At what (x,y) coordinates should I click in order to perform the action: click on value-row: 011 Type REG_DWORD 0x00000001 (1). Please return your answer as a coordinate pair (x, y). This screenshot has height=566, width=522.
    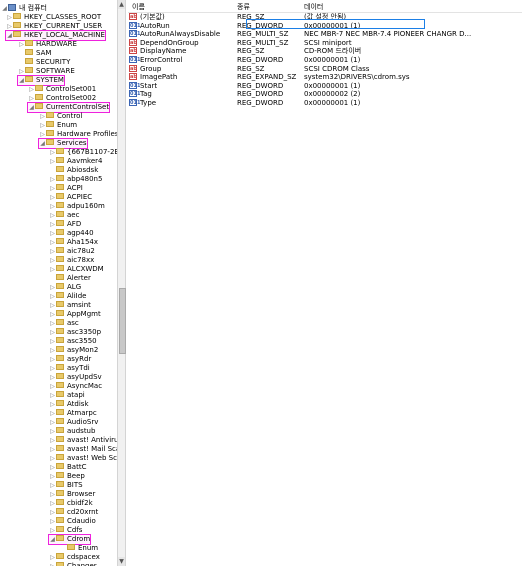
    Looking at the image, I should click on (325, 103).